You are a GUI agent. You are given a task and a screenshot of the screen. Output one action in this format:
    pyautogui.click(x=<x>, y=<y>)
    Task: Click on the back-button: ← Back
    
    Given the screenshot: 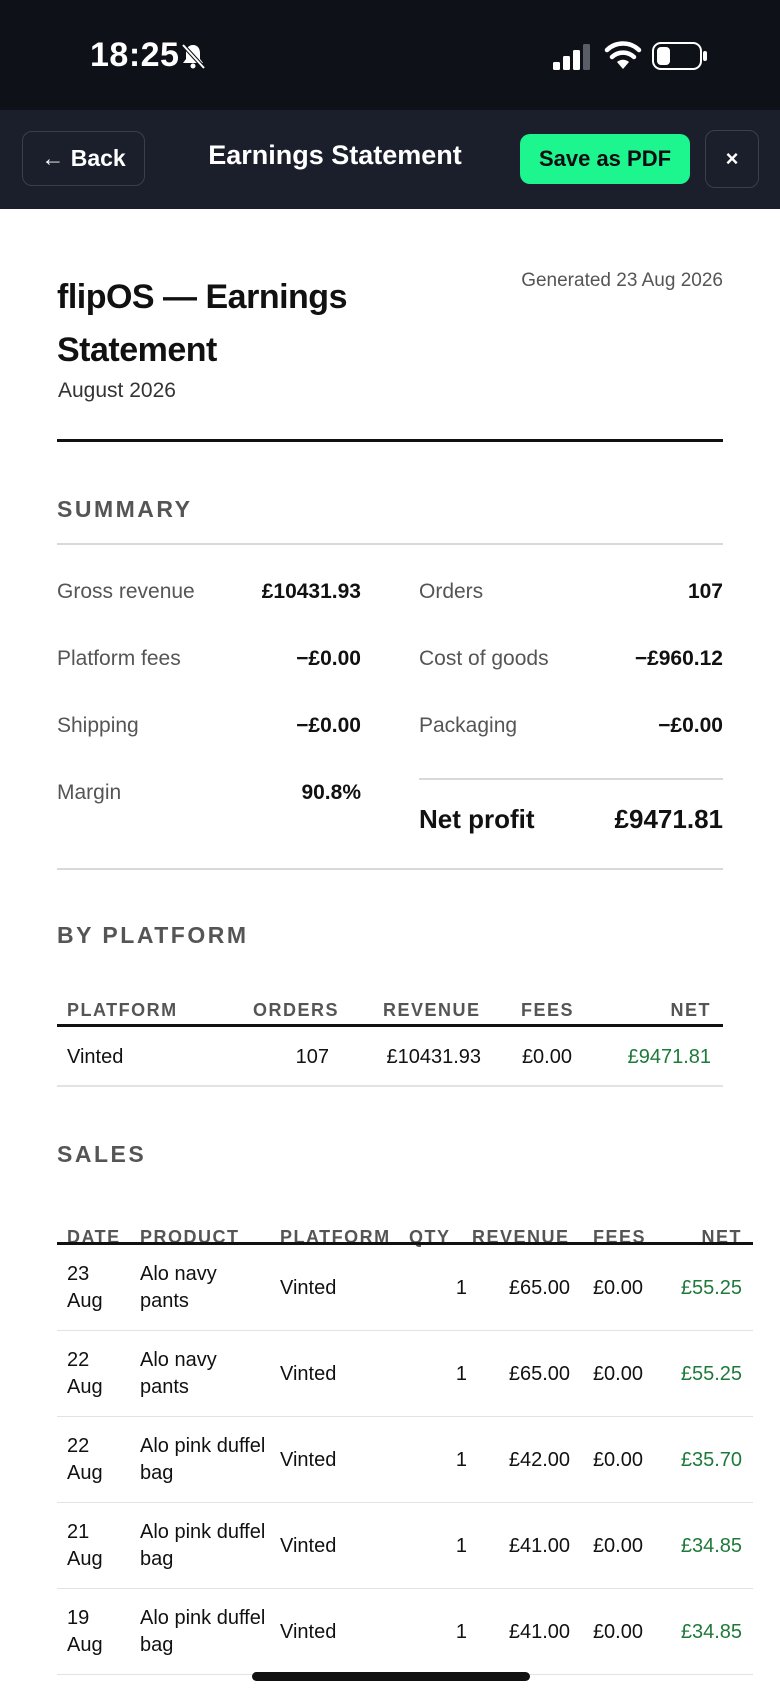 What is the action you would take?
    pyautogui.click(x=83, y=158)
    